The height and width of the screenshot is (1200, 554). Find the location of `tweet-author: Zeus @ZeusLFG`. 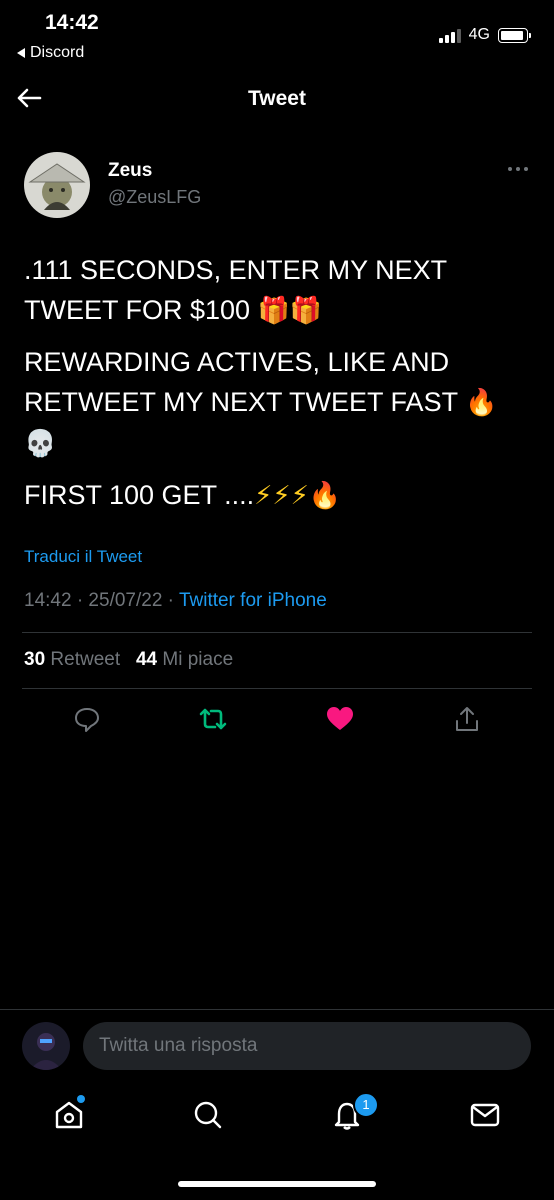

tweet-author: Zeus @ZeusLFG is located at coordinates (278, 185).